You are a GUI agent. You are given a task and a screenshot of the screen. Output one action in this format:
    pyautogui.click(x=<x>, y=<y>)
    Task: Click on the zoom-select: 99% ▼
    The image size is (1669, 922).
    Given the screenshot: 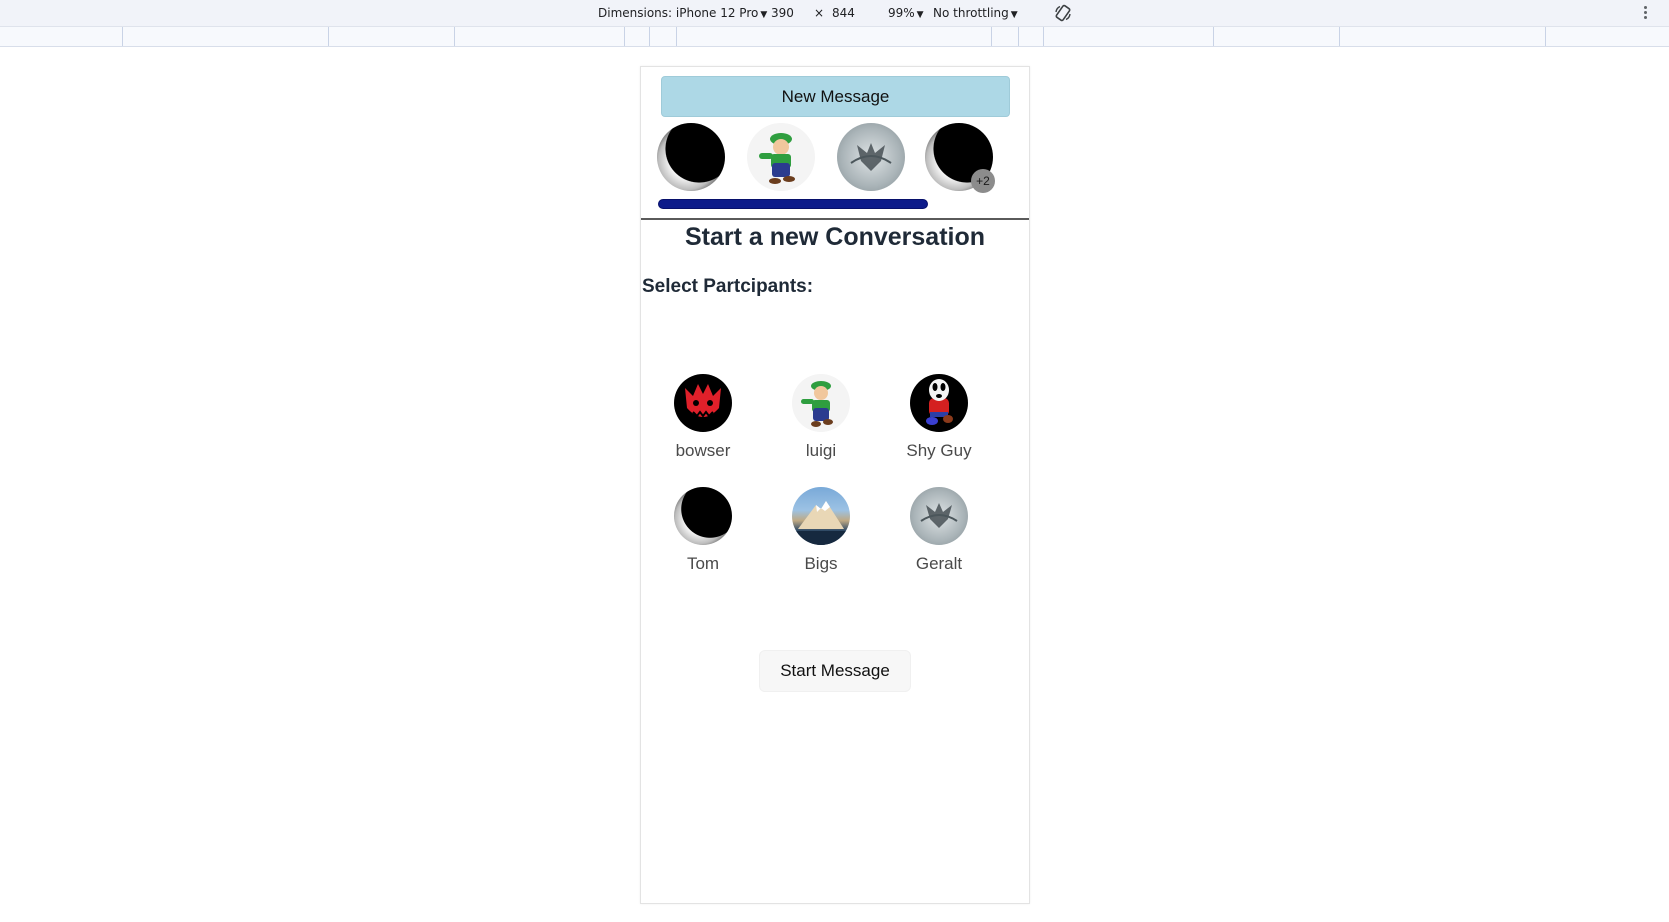 What is the action you would take?
    pyautogui.click(x=906, y=13)
    